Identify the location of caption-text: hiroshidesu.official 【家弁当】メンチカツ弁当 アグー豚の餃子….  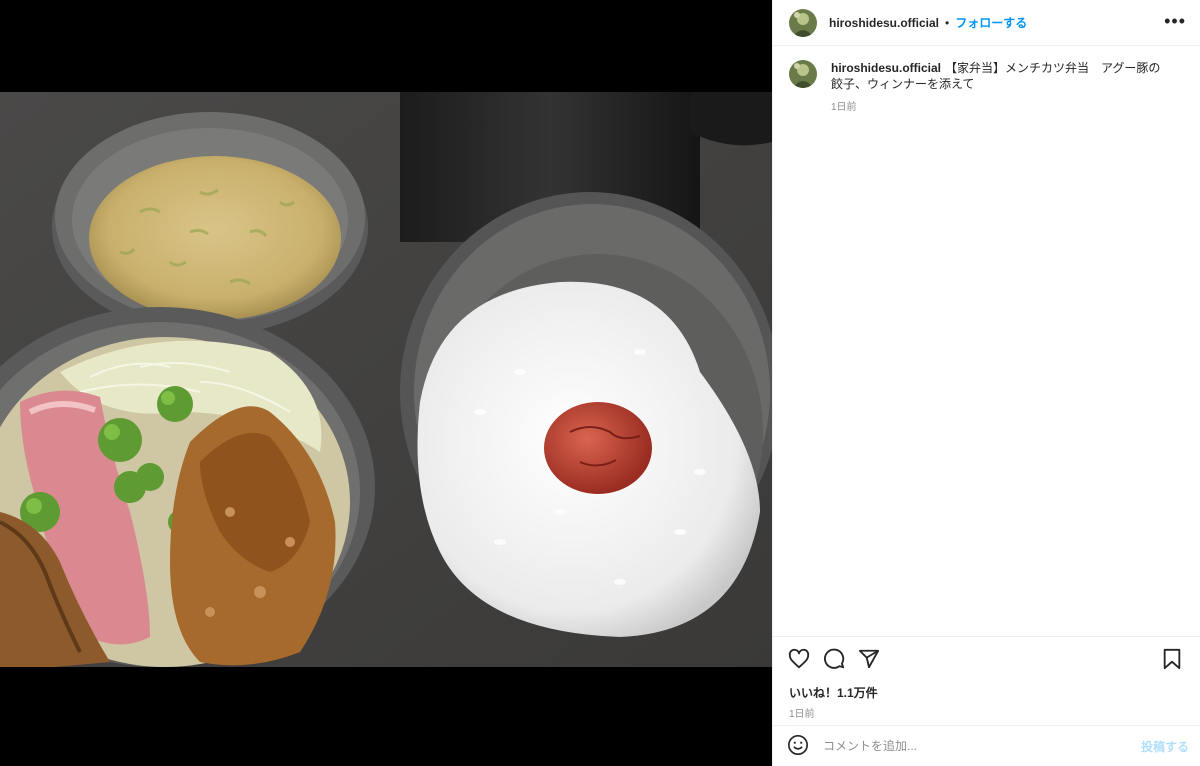
(1000, 76).